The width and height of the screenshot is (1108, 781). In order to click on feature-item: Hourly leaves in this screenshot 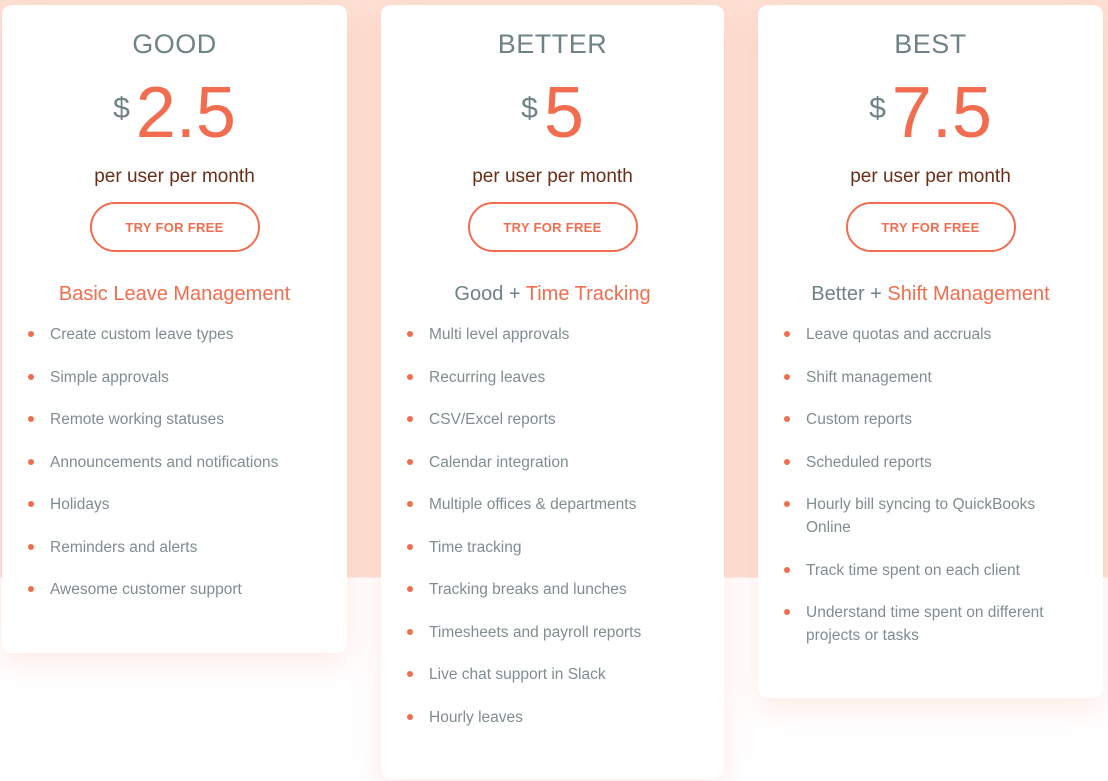, I will do `click(555, 717)`.